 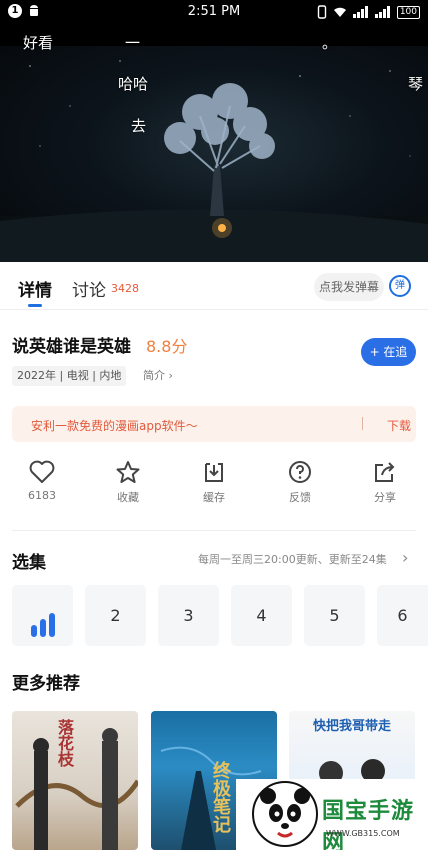 What do you see at coordinates (46, 684) in the screenshot?
I see `recommend-title: 更多推荐` at bounding box center [46, 684].